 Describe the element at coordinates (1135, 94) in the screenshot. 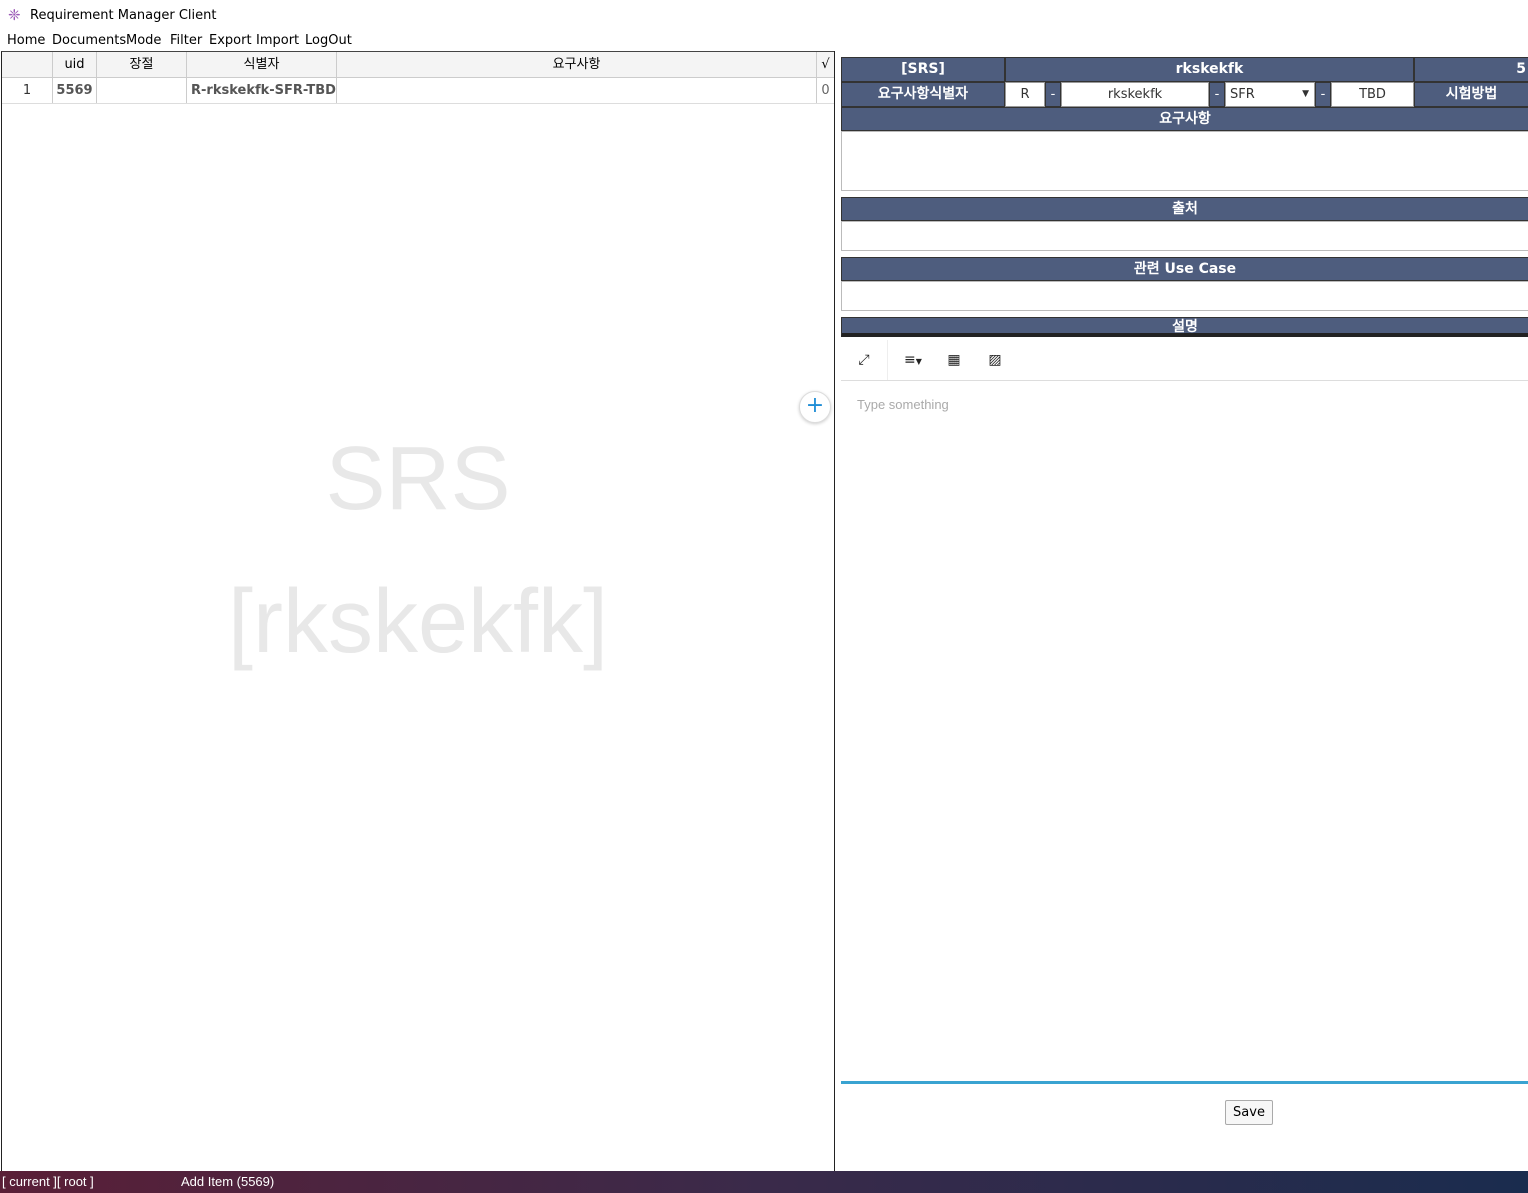

I see `identifier-project-field: rkskekfk` at that location.